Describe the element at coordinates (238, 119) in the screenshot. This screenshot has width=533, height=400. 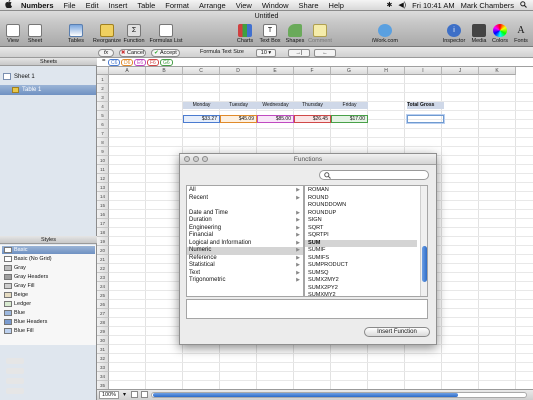
I see `value-cell: $45.09` at that location.